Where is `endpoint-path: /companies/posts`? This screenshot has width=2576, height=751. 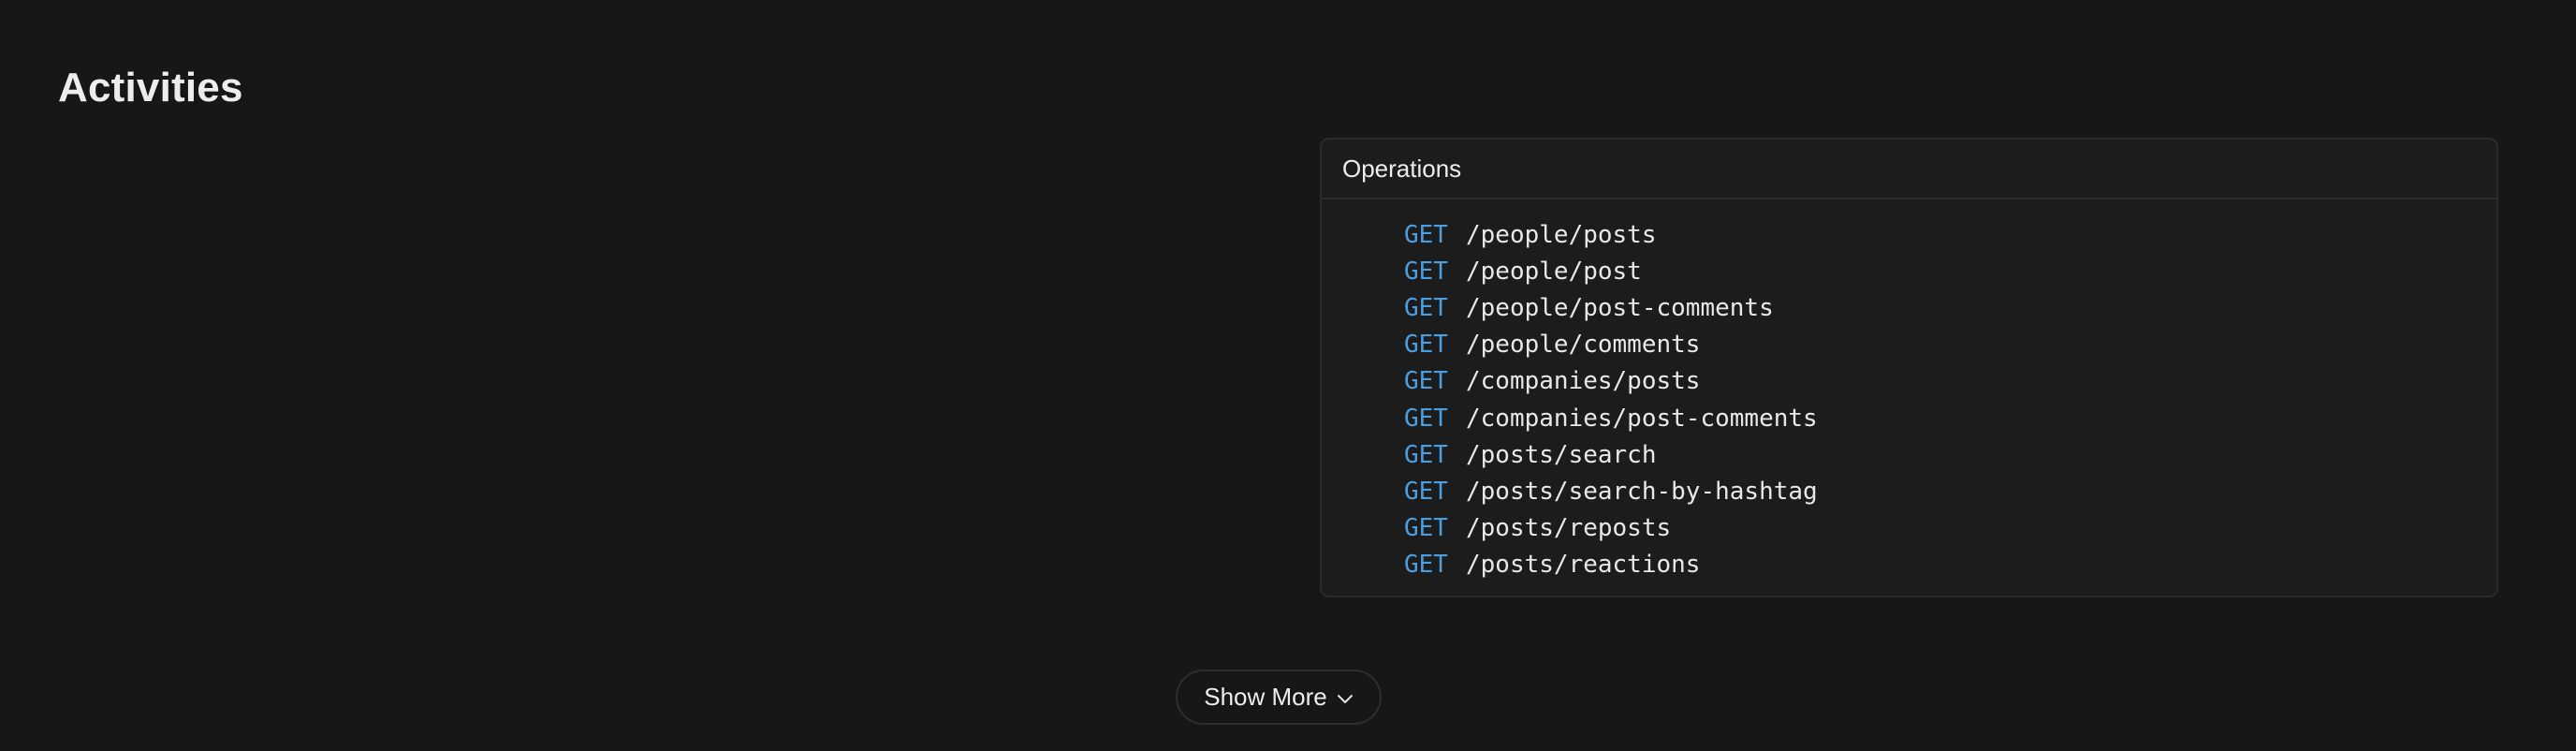 endpoint-path: /companies/posts is located at coordinates (1583, 382).